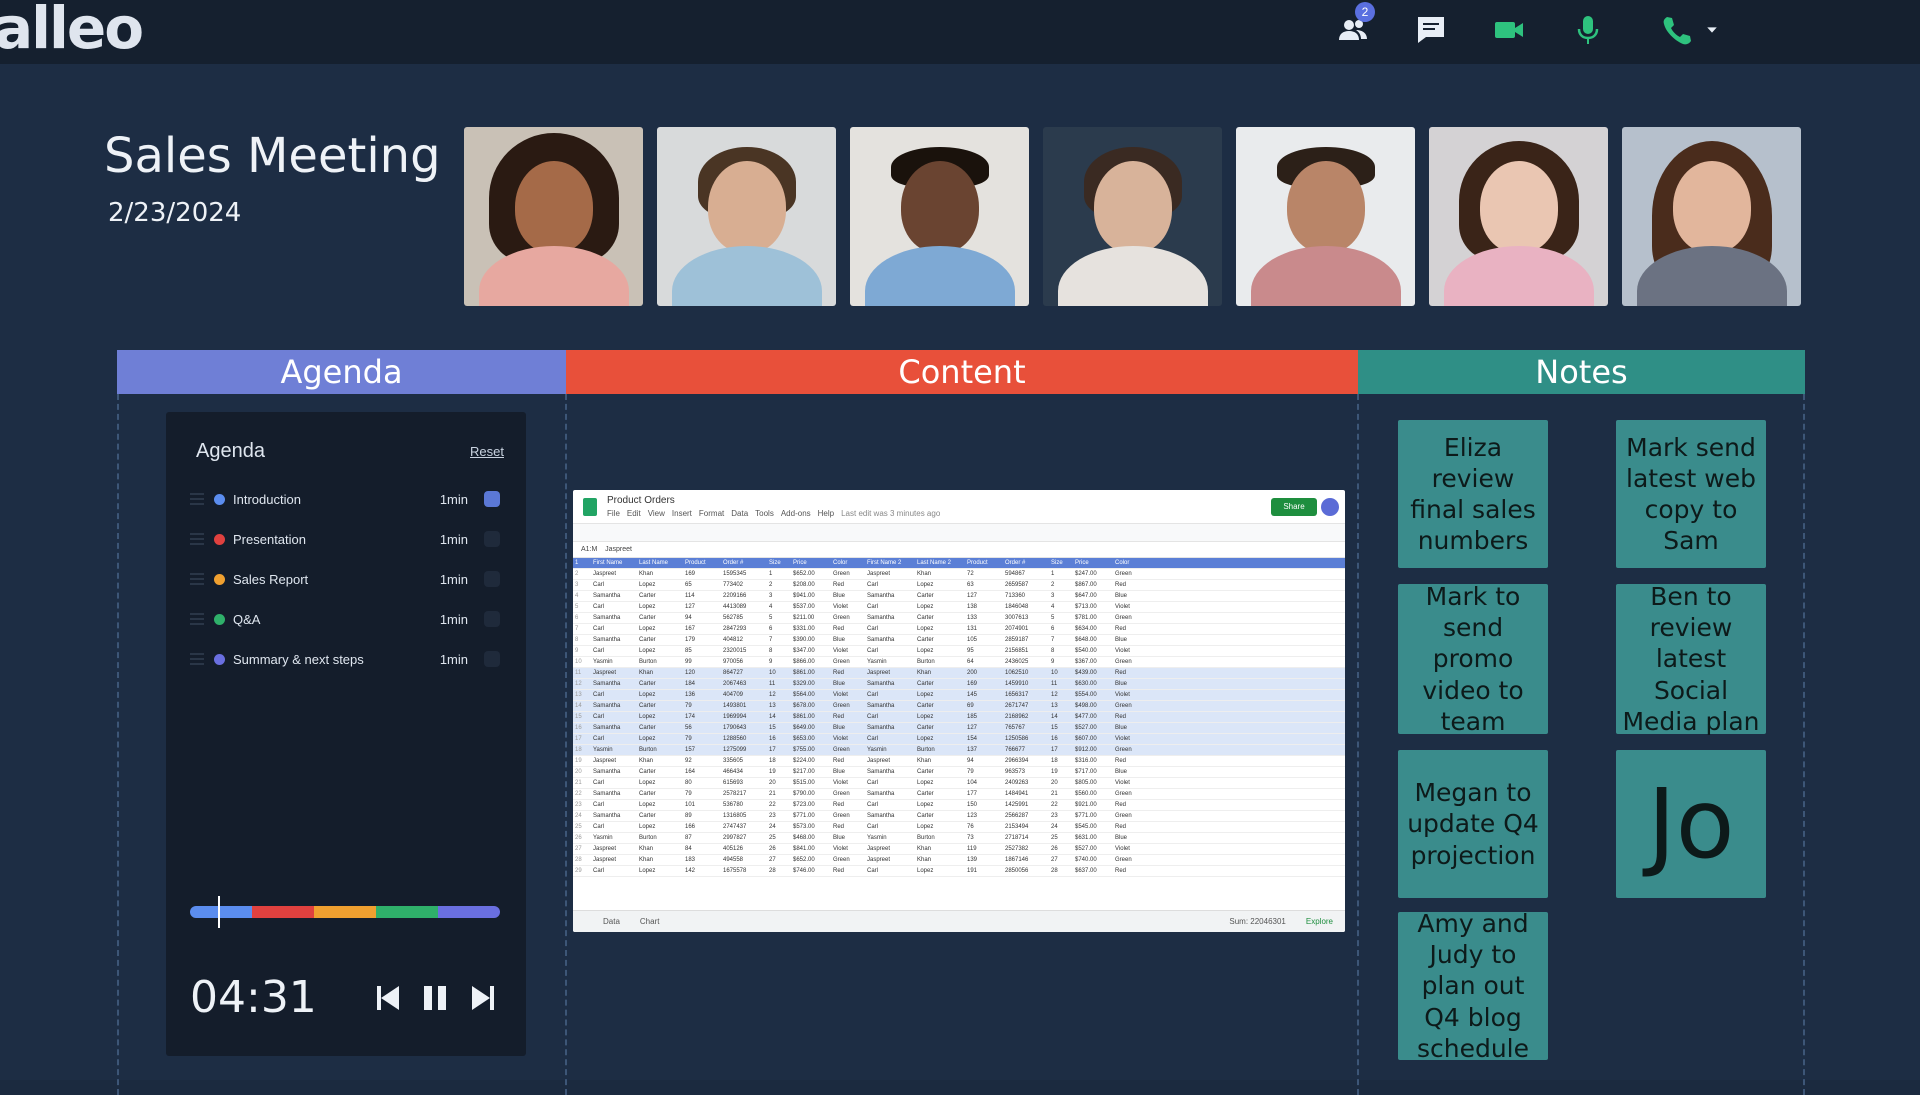 This screenshot has width=1920, height=1095. I want to click on table-cell: 2436025, so click(1026, 662).